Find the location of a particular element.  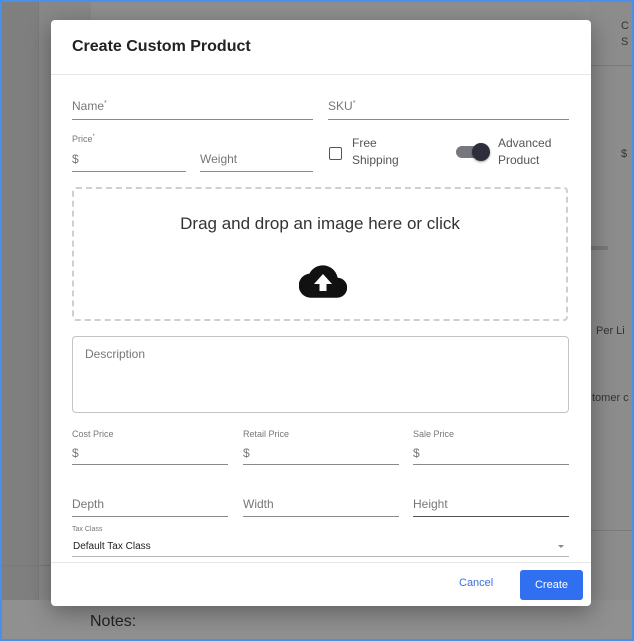

width-underline is located at coordinates (321, 516).